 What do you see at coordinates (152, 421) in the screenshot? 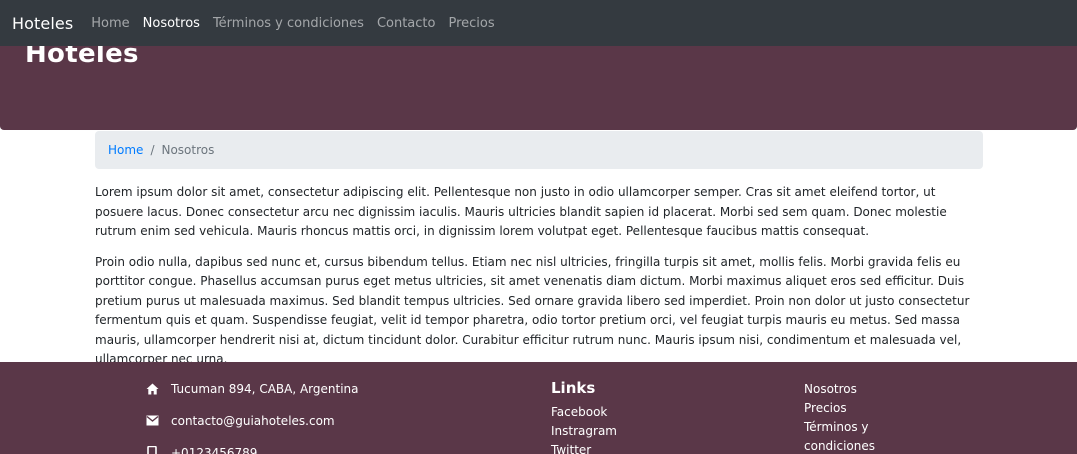
I see `envelope-icon` at bounding box center [152, 421].